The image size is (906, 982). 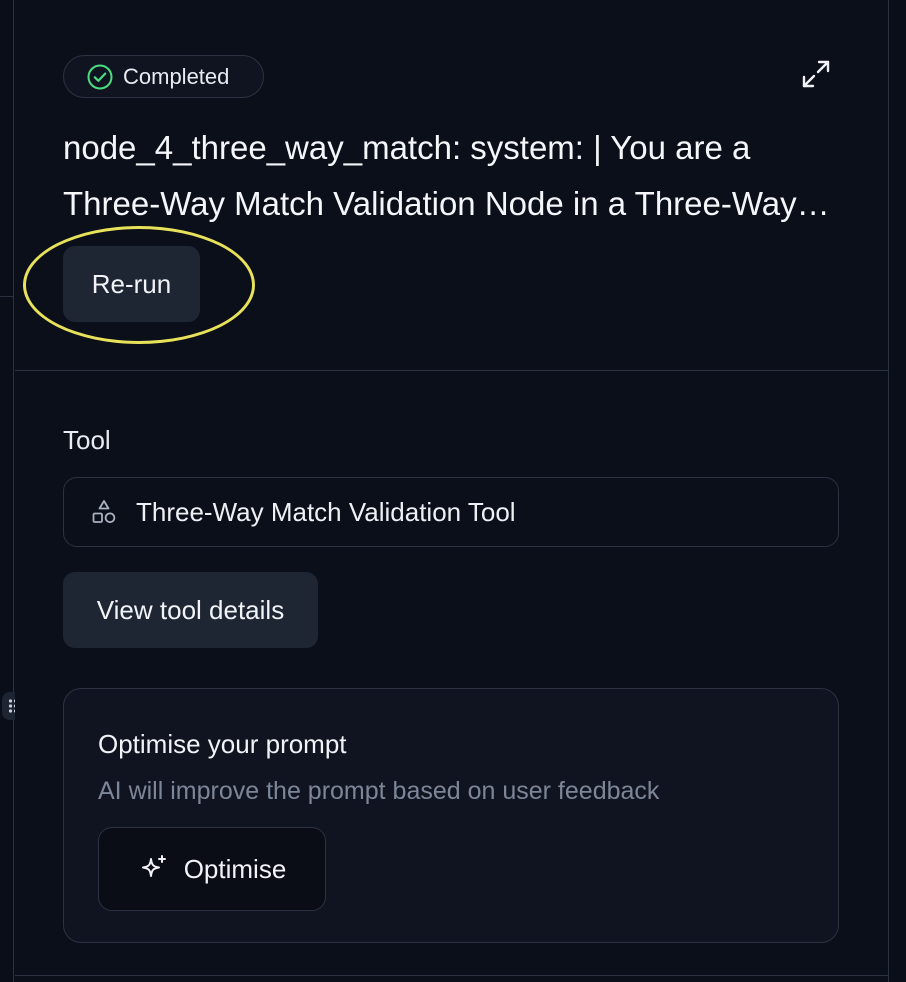 What do you see at coordinates (451, 975) in the screenshot?
I see `bottom-divider` at bounding box center [451, 975].